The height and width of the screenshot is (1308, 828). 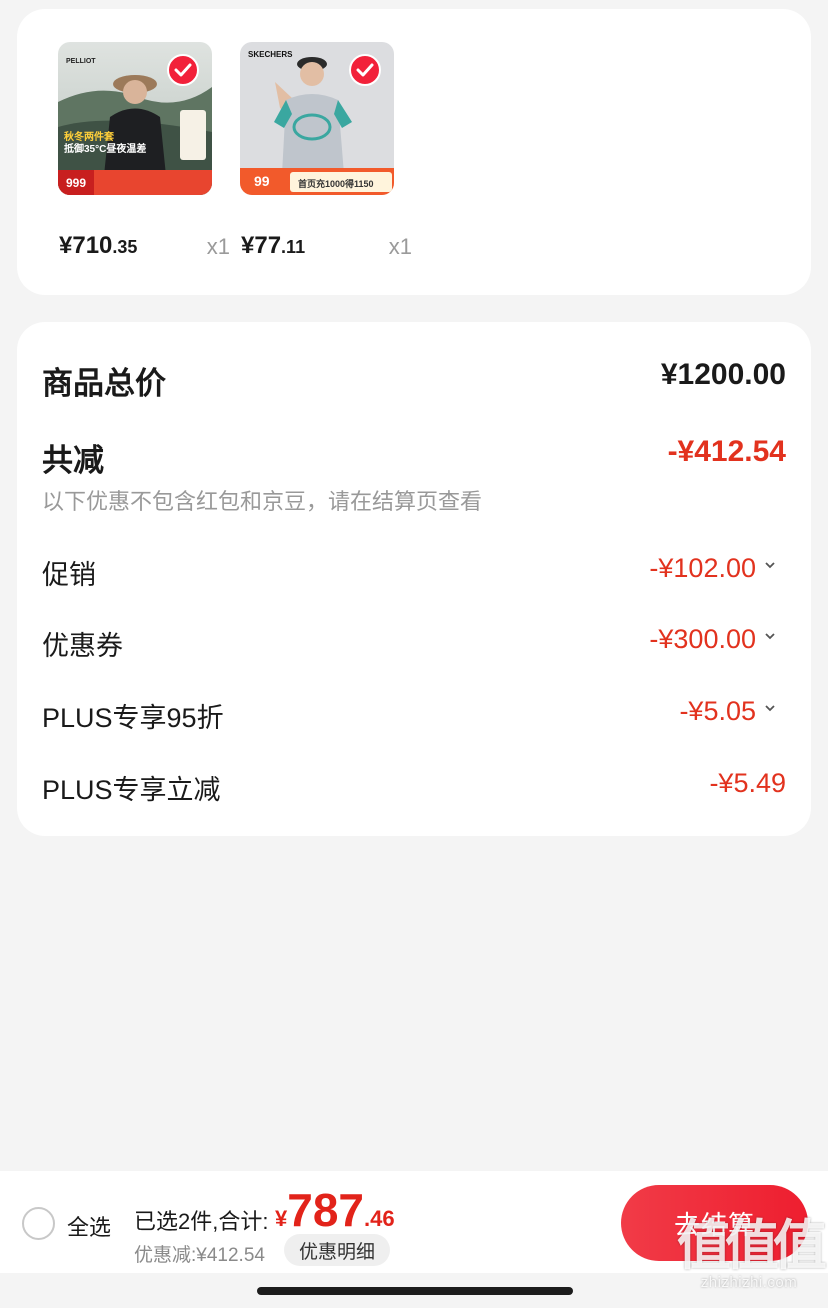 I want to click on discount-note: 以下优惠不包含红包和京豆，请在结算页查看, so click(x=262, y=501).